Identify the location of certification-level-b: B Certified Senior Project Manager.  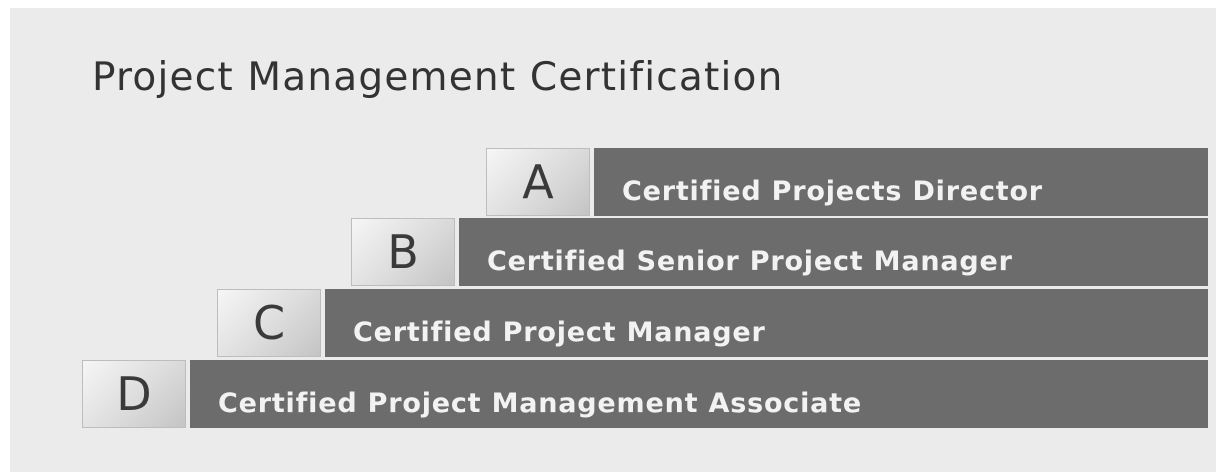
(779, 252).